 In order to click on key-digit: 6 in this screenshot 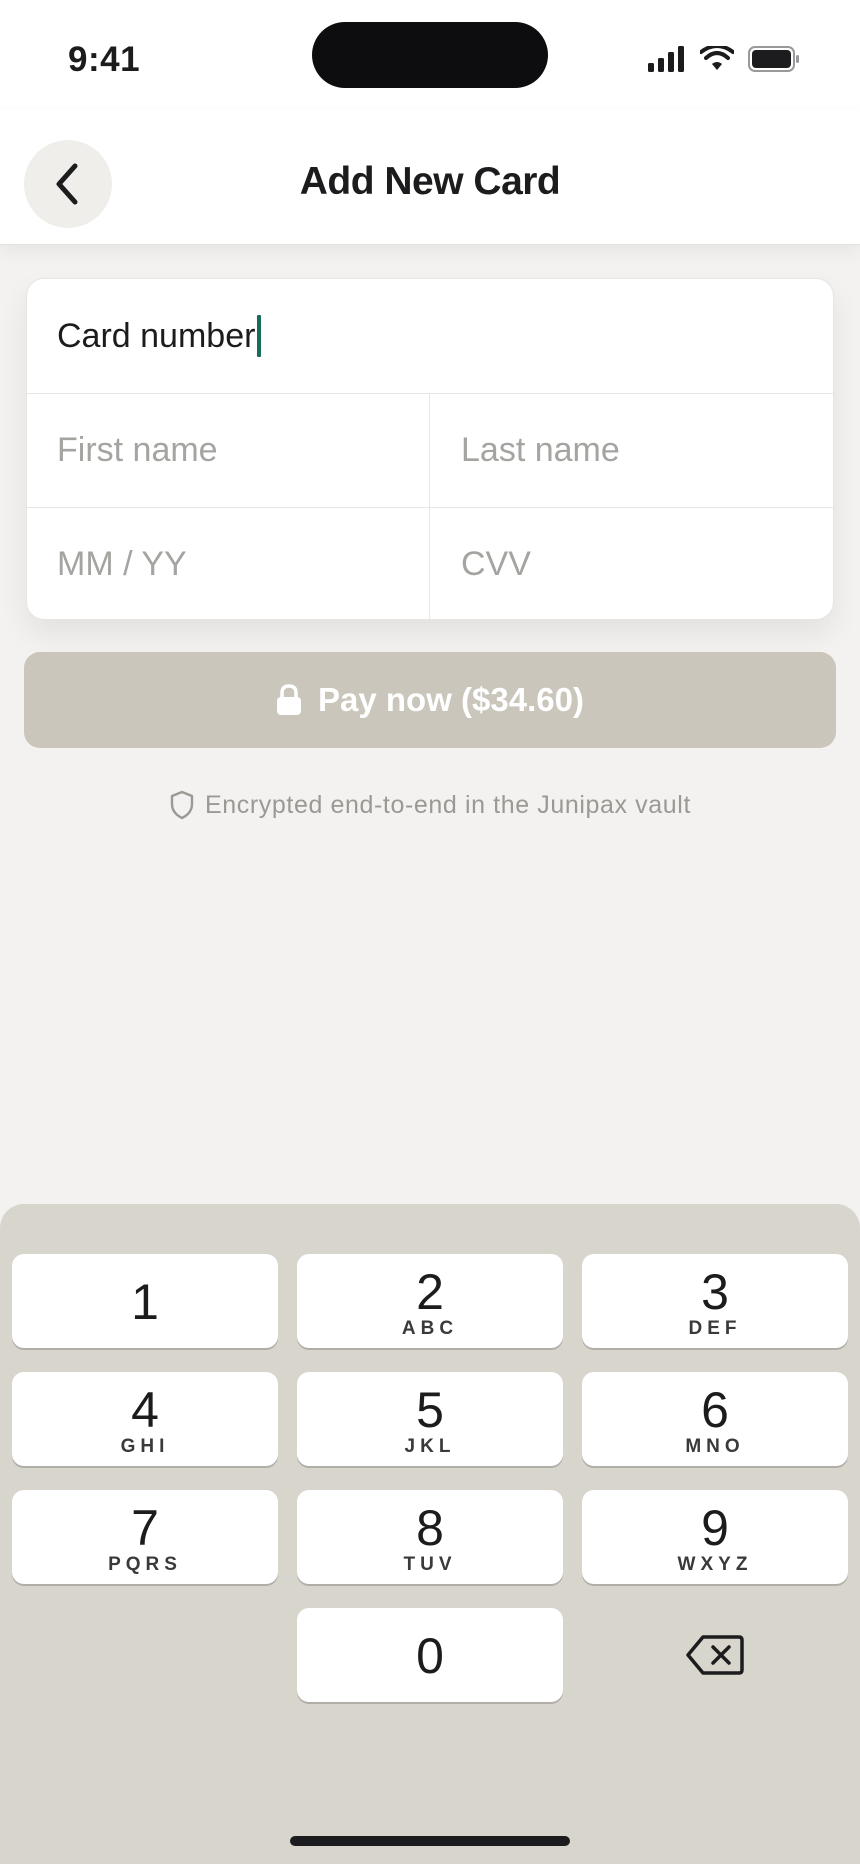, I will do `click(715, 1410)`.